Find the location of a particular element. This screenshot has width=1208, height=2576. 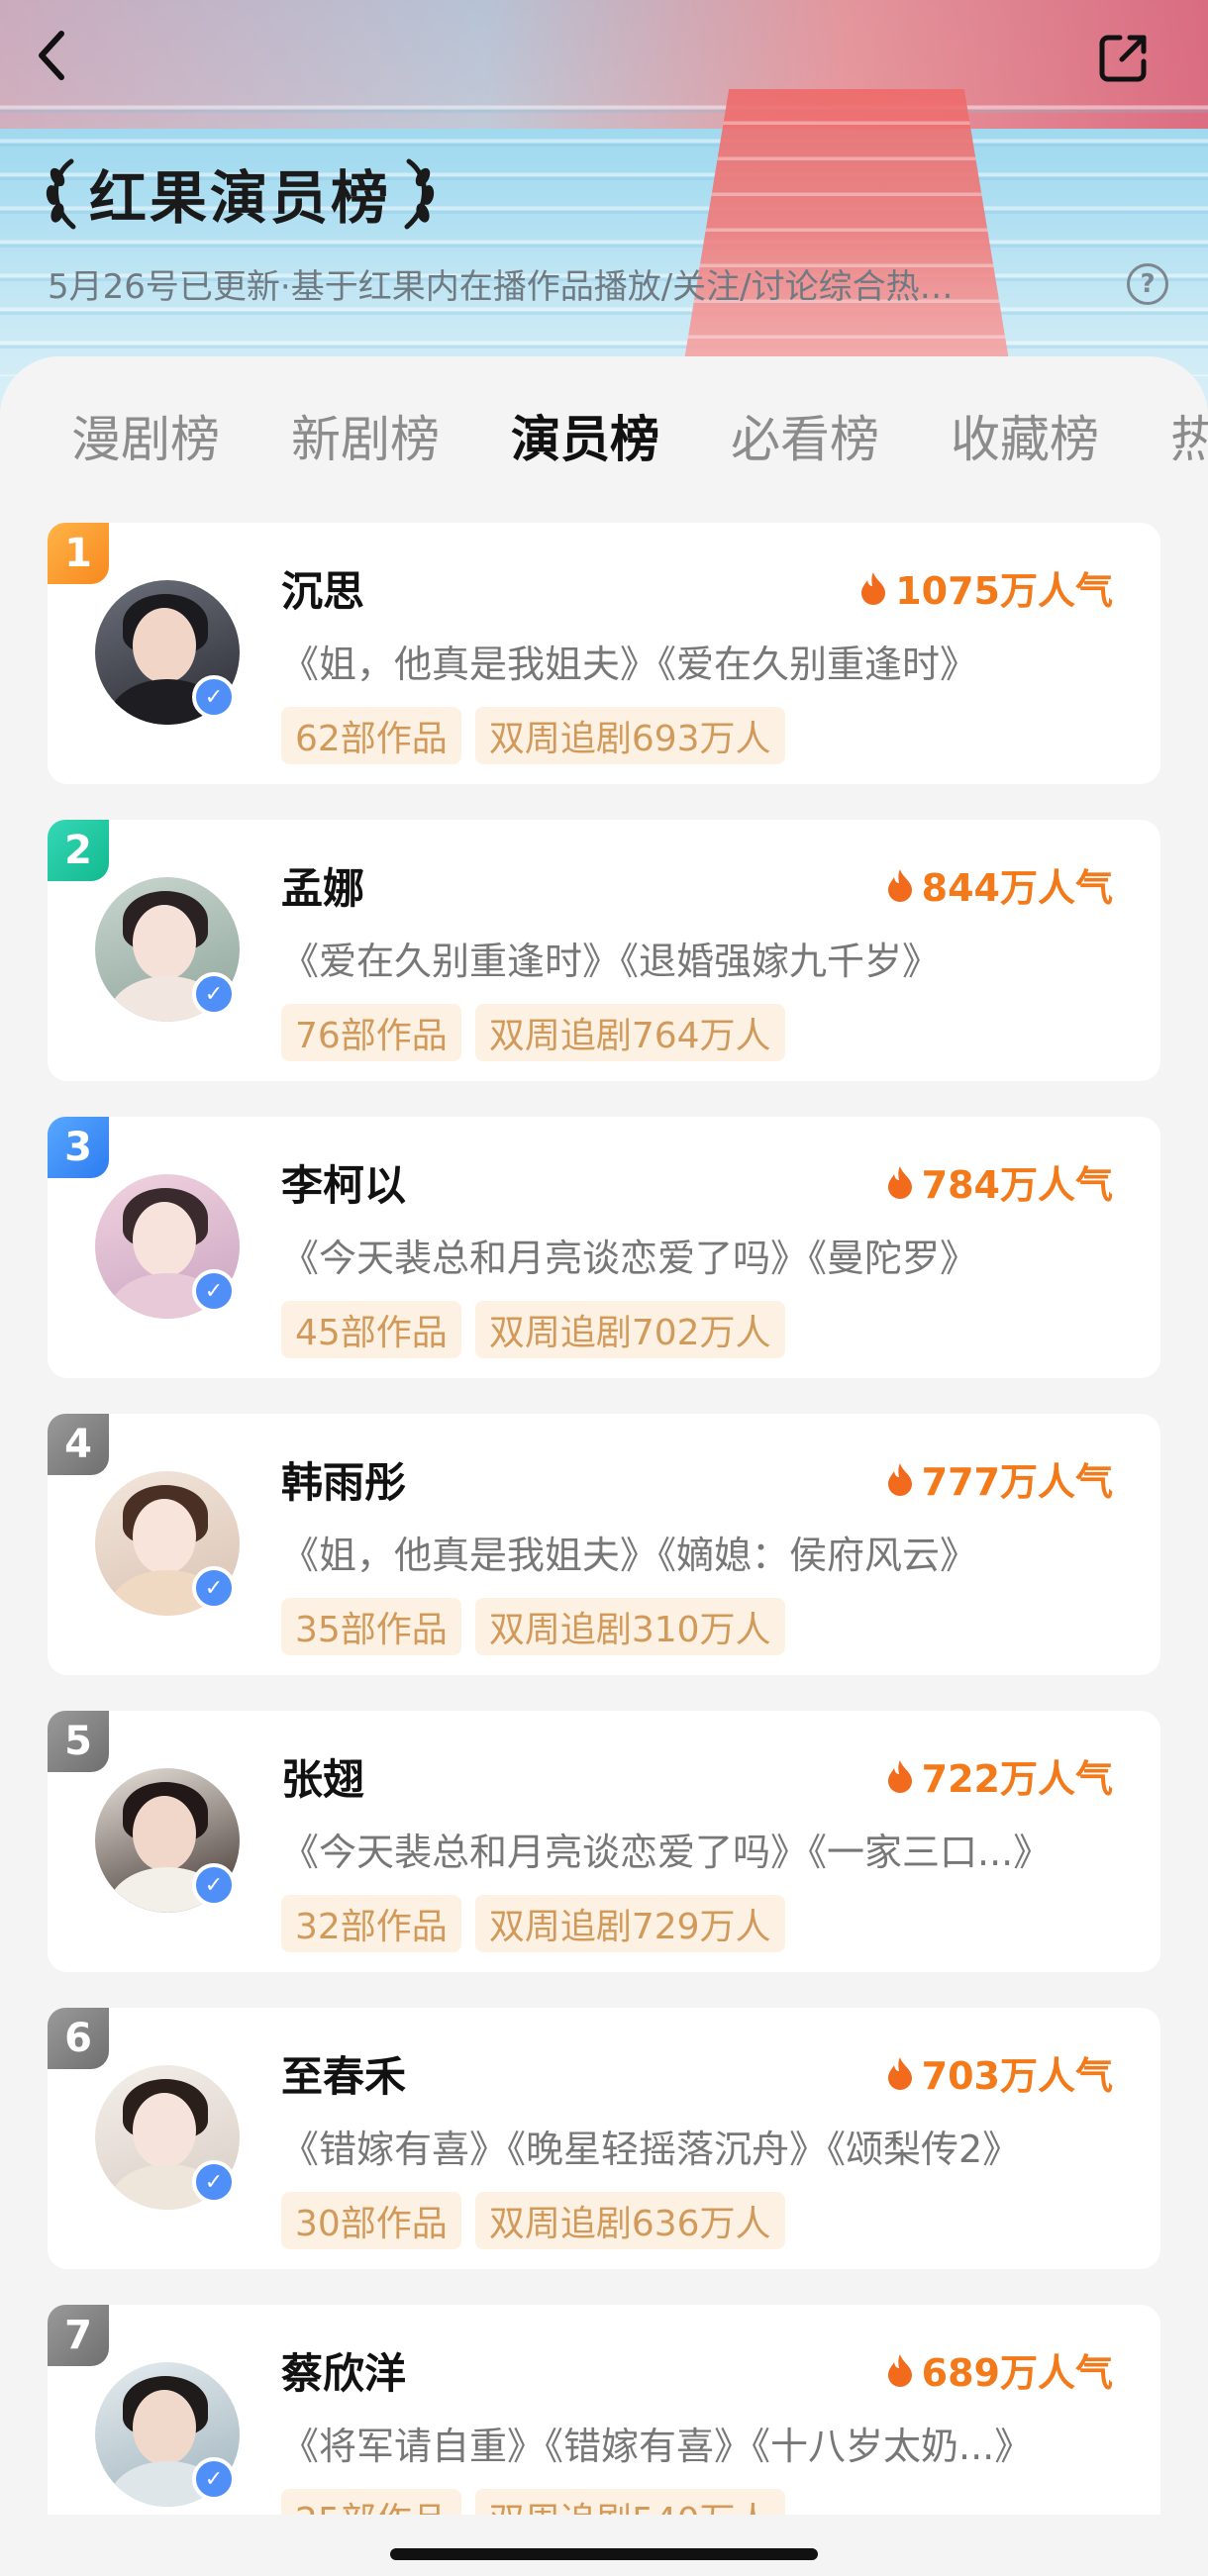

work-count-tag: 32部作品 is located at coordinates (371, 1924).